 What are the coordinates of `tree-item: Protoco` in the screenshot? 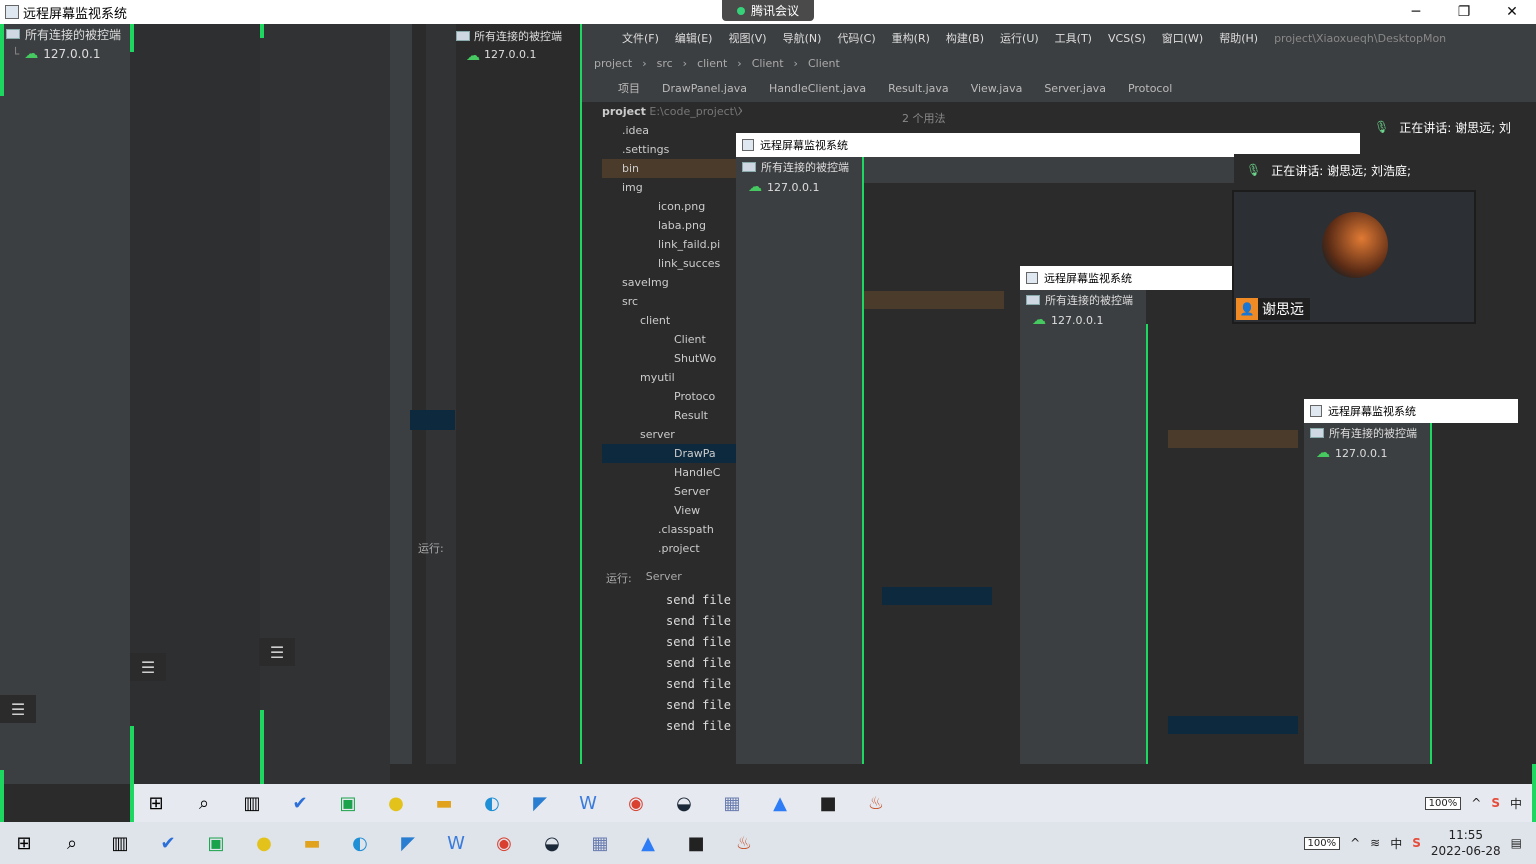 It's located at (672, 396).